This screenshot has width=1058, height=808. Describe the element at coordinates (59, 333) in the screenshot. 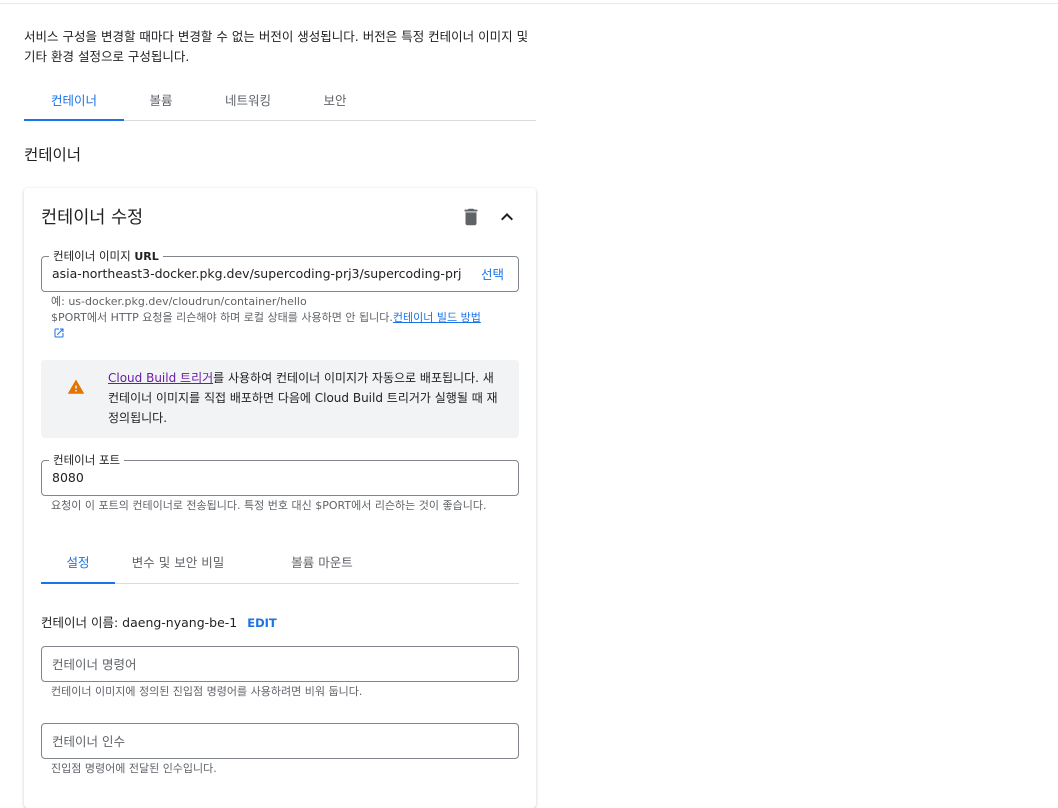

I see `external-link-icon` at that location.